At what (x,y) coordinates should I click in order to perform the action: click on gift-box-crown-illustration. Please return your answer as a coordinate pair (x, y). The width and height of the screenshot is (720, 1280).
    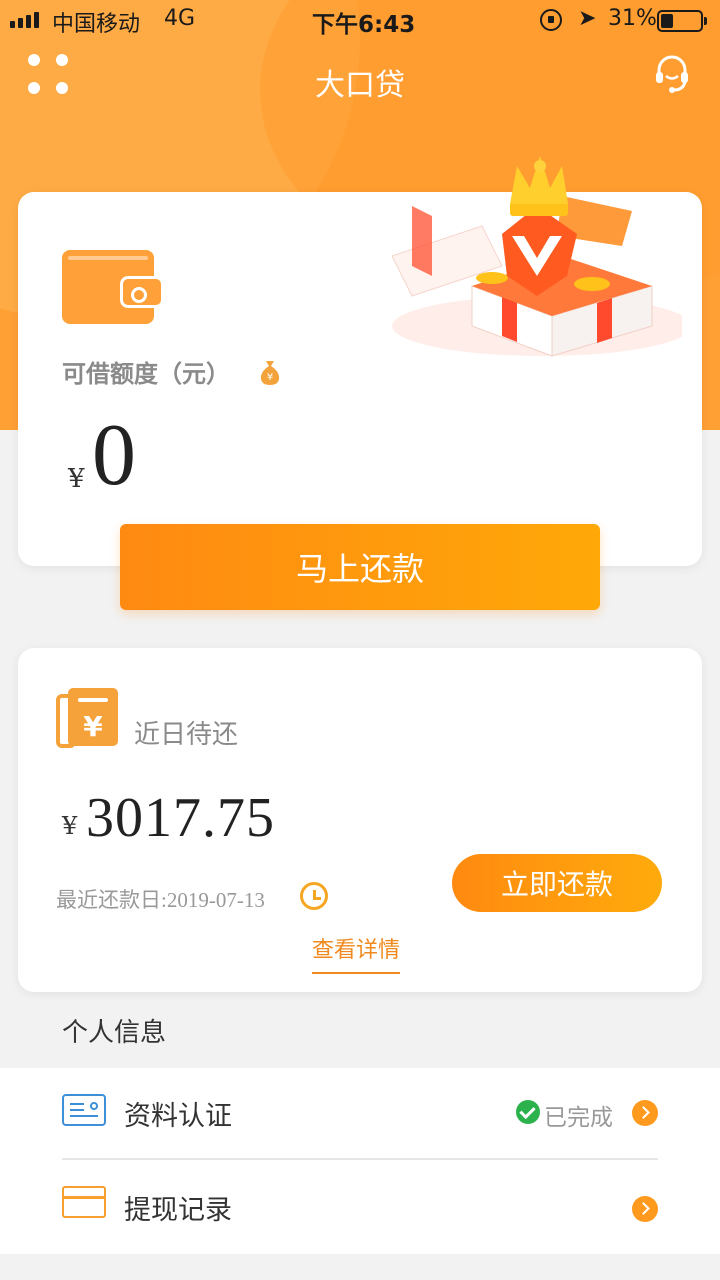
    Looking at the image, I should click on (536, 256).